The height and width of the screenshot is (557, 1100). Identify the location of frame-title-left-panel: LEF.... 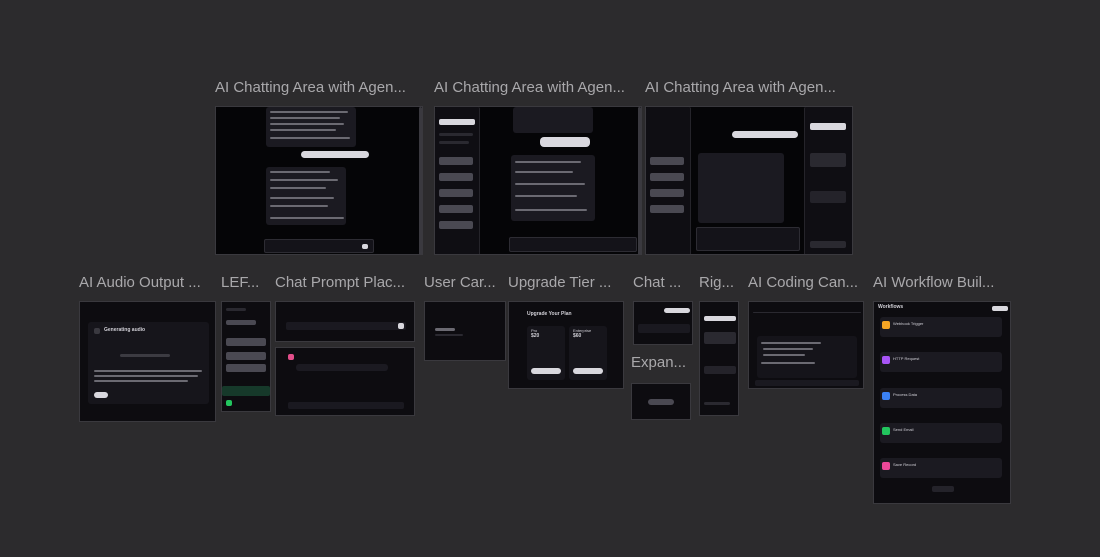
(246, 283).